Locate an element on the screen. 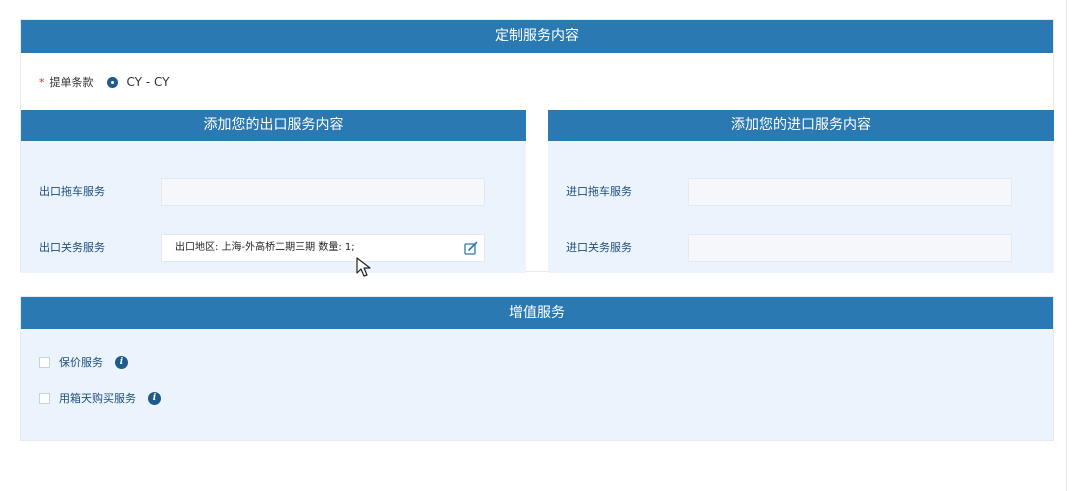  export-trailer-field is located at coordinates (323, 192).